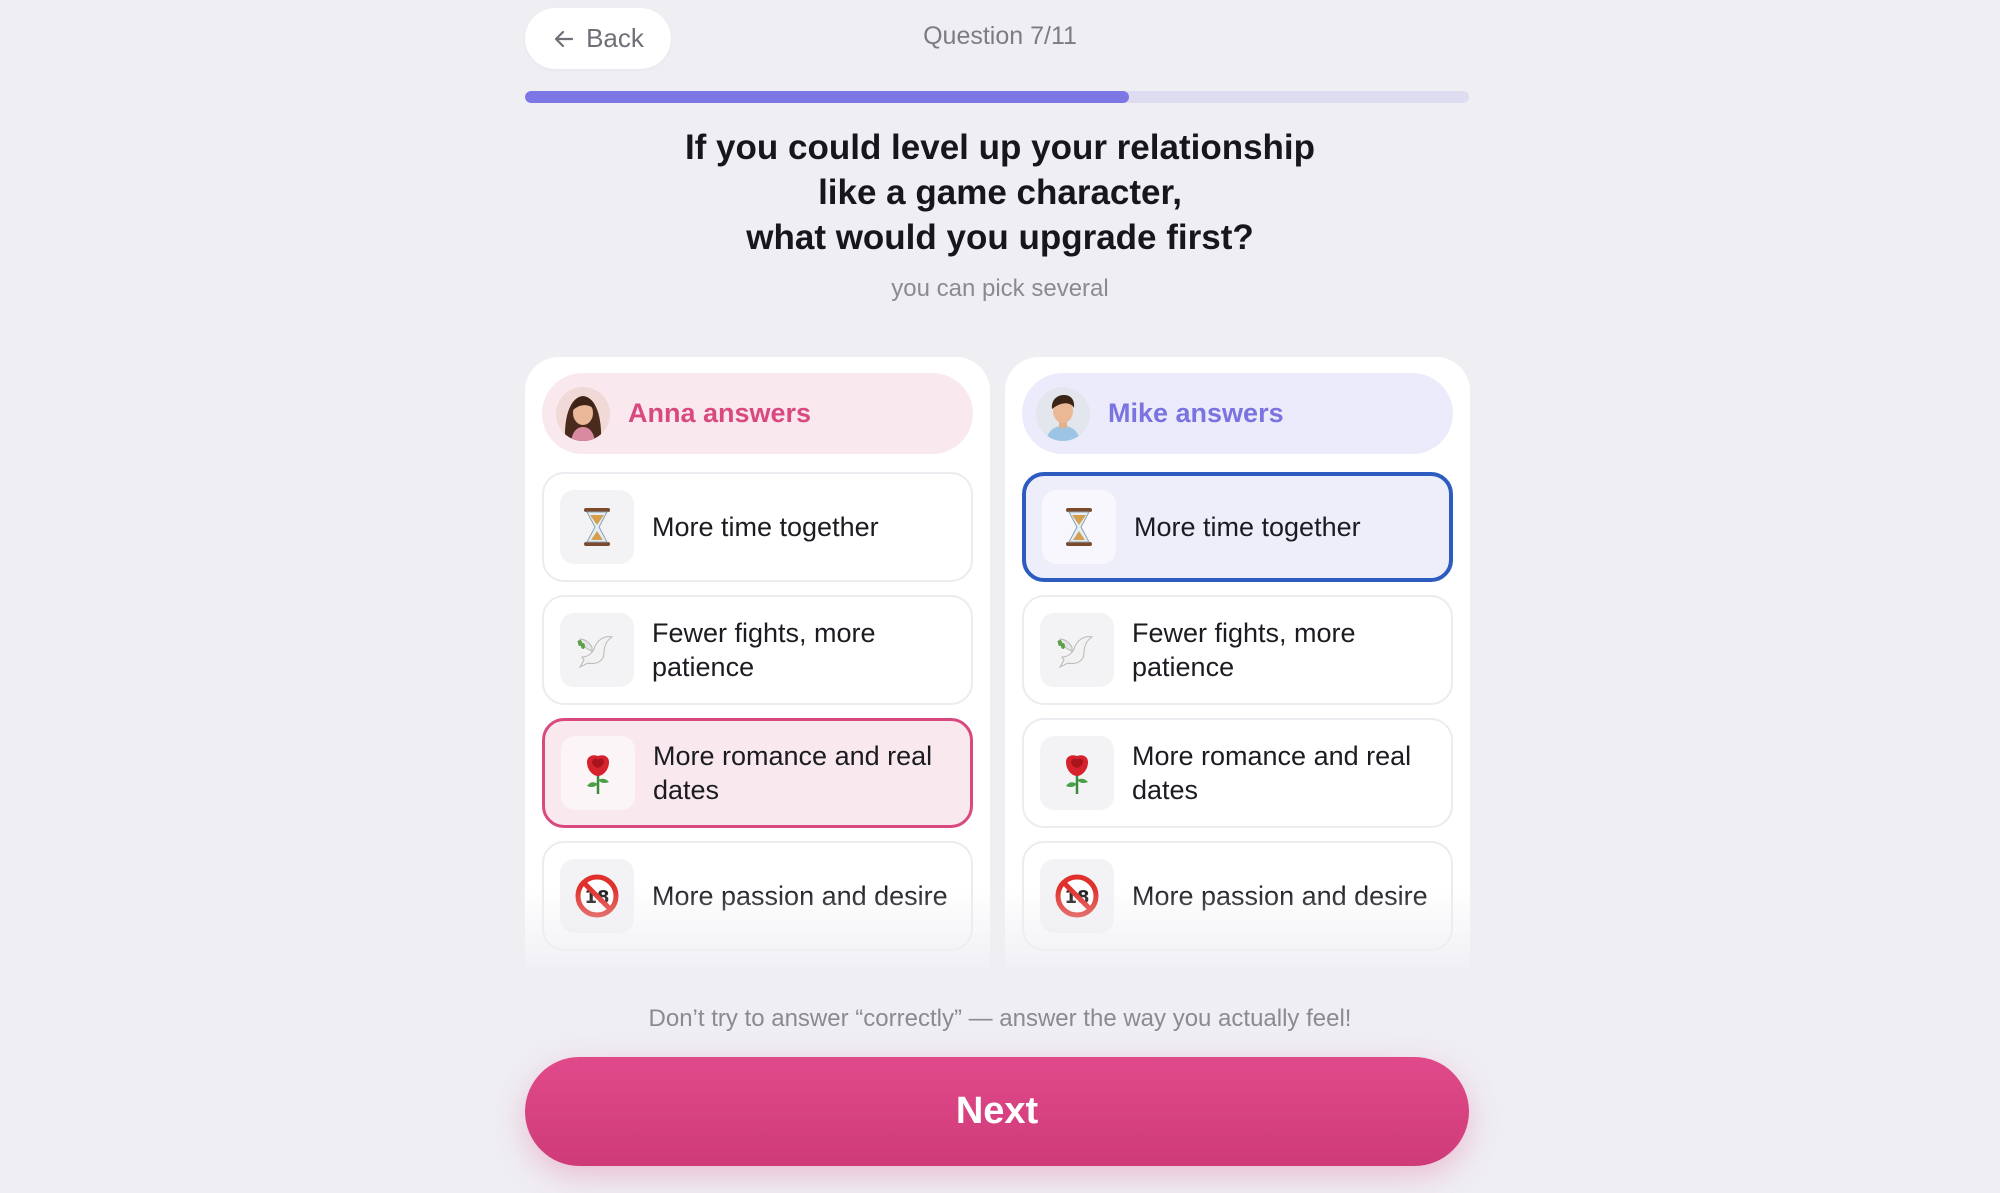 This screenshot has width=2000, height=1193. I want to click on mike-answers-header: Mike answers, so click(1237, 413).